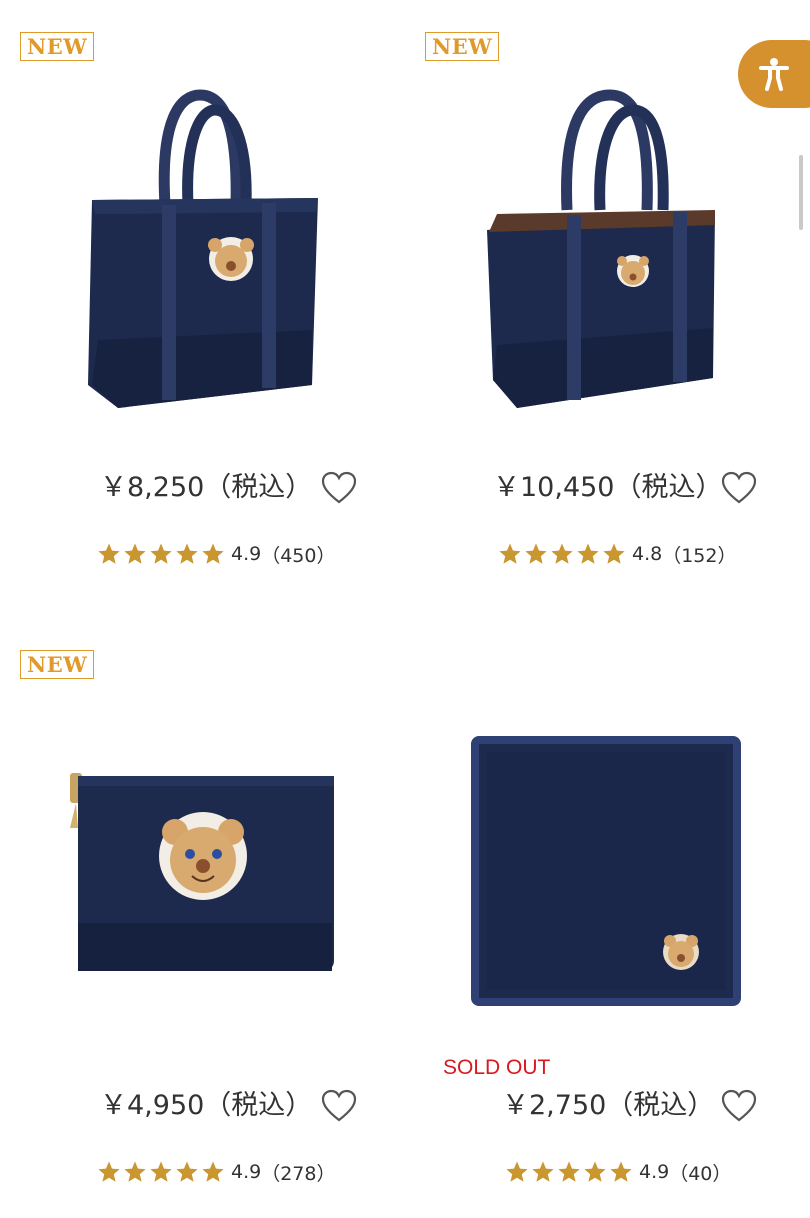 Image resolution: width=810 pixels, height=1218 pixels. Describe the element at coordinates (608, 487) in the screenshot. I see `price: ￥10,450（税込）` at that location.